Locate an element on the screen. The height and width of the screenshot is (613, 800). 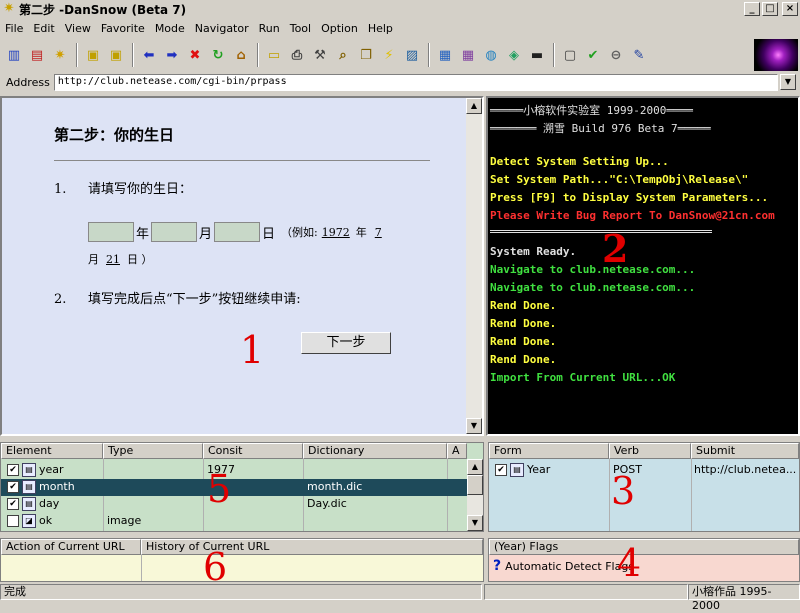
menu-edit: Edit is located at coordinates (43, 28).